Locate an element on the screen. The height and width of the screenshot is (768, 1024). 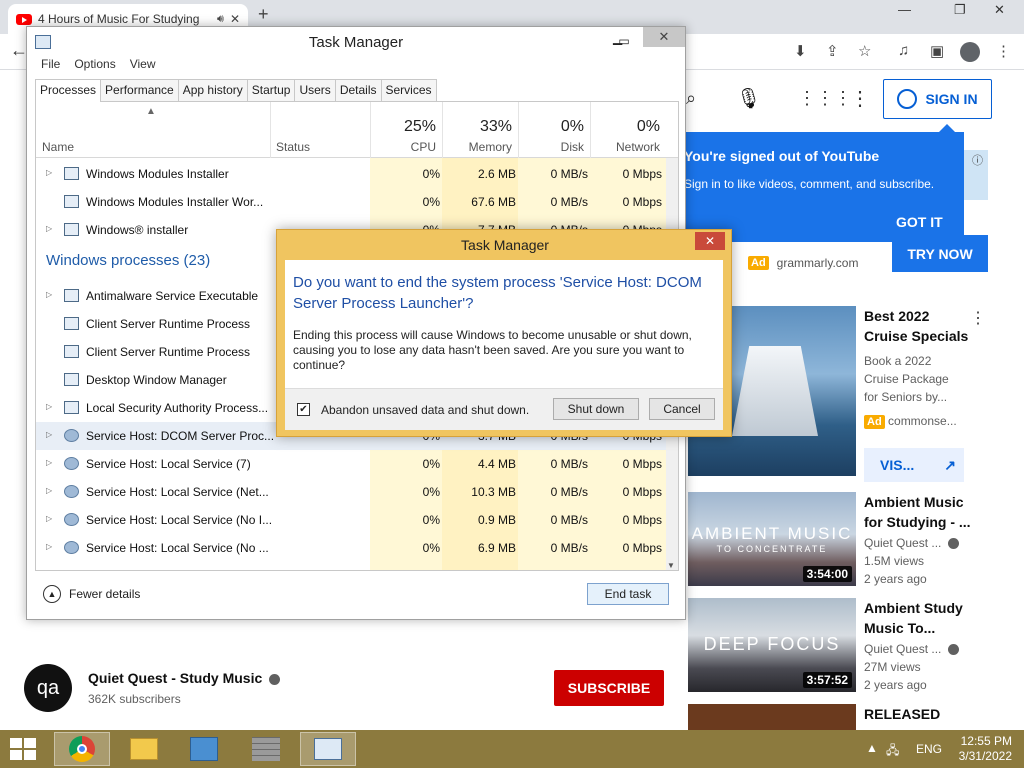
memory-value: 0.9 MB is located at coordinates (496, 520).